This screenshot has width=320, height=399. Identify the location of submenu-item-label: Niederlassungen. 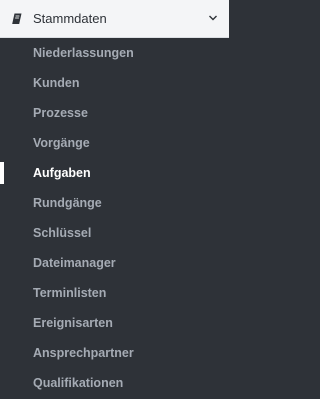
(83, 53).